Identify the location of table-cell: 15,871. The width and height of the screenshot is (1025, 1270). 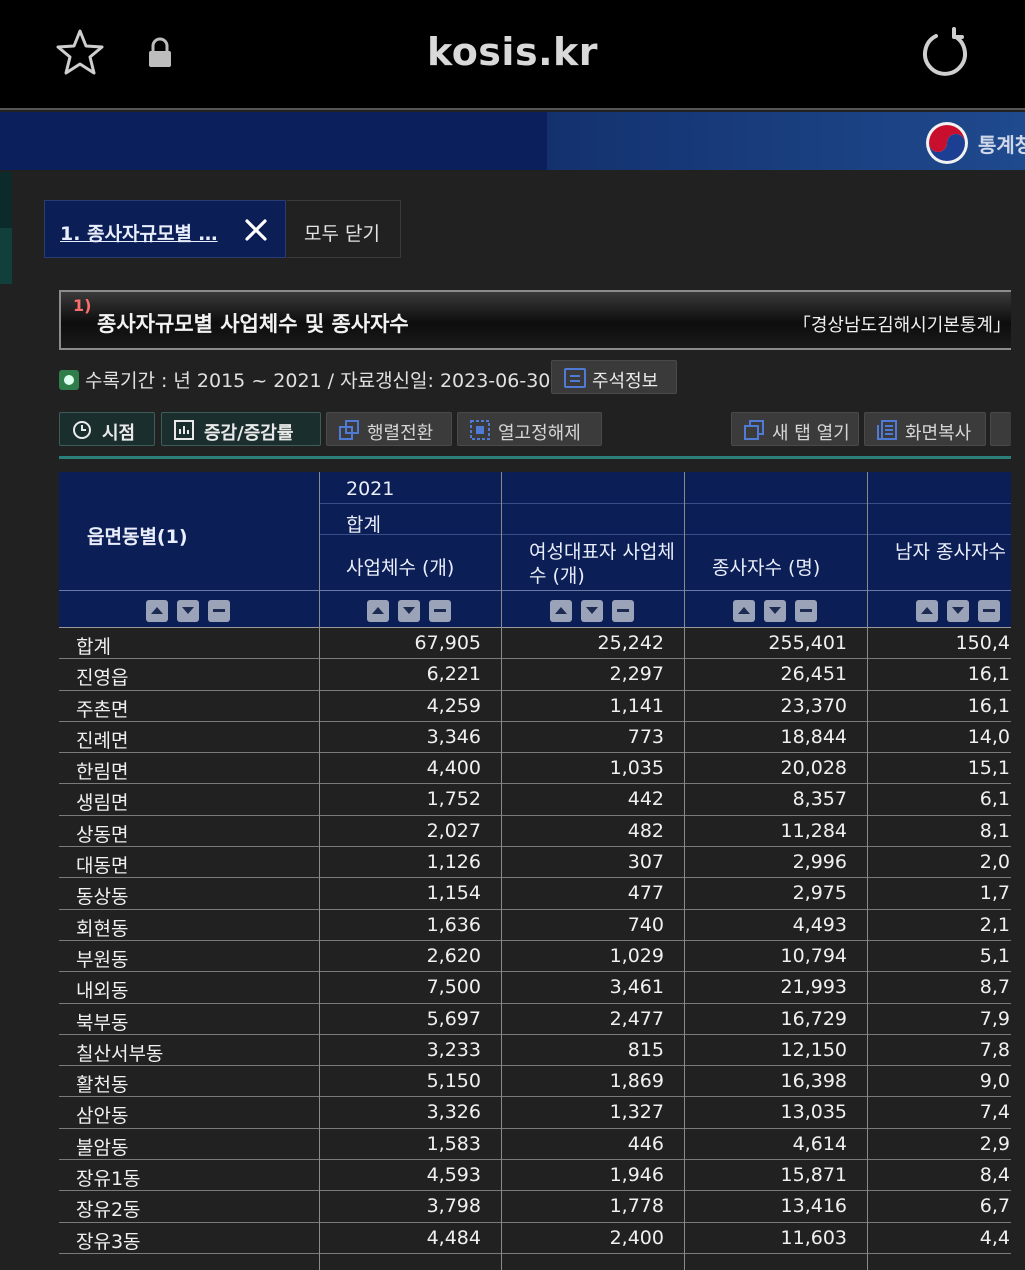
(813, 1175).